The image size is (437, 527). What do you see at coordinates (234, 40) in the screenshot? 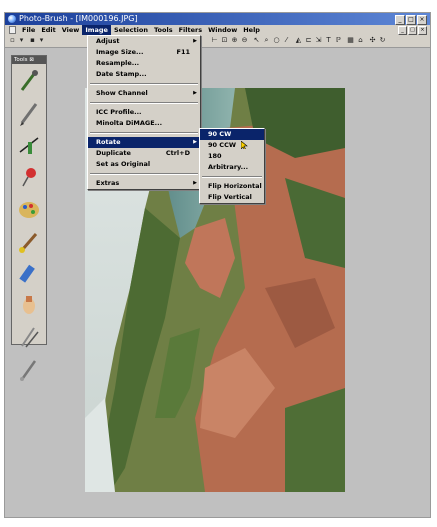
I see `zoom-in-icon: ⊕` at bounding box center [234, 40].